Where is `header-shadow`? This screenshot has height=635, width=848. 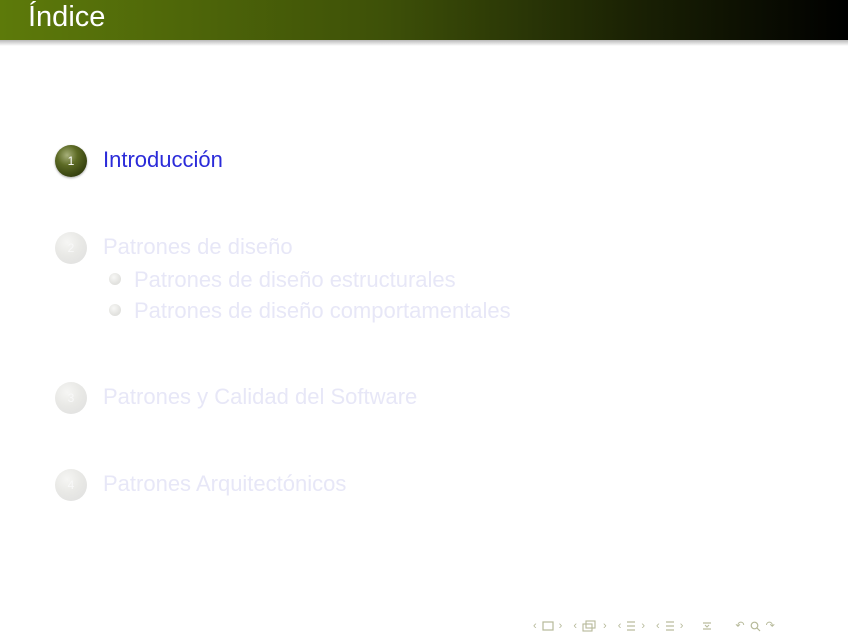
header-shadow is located at coordinates (424, 43).